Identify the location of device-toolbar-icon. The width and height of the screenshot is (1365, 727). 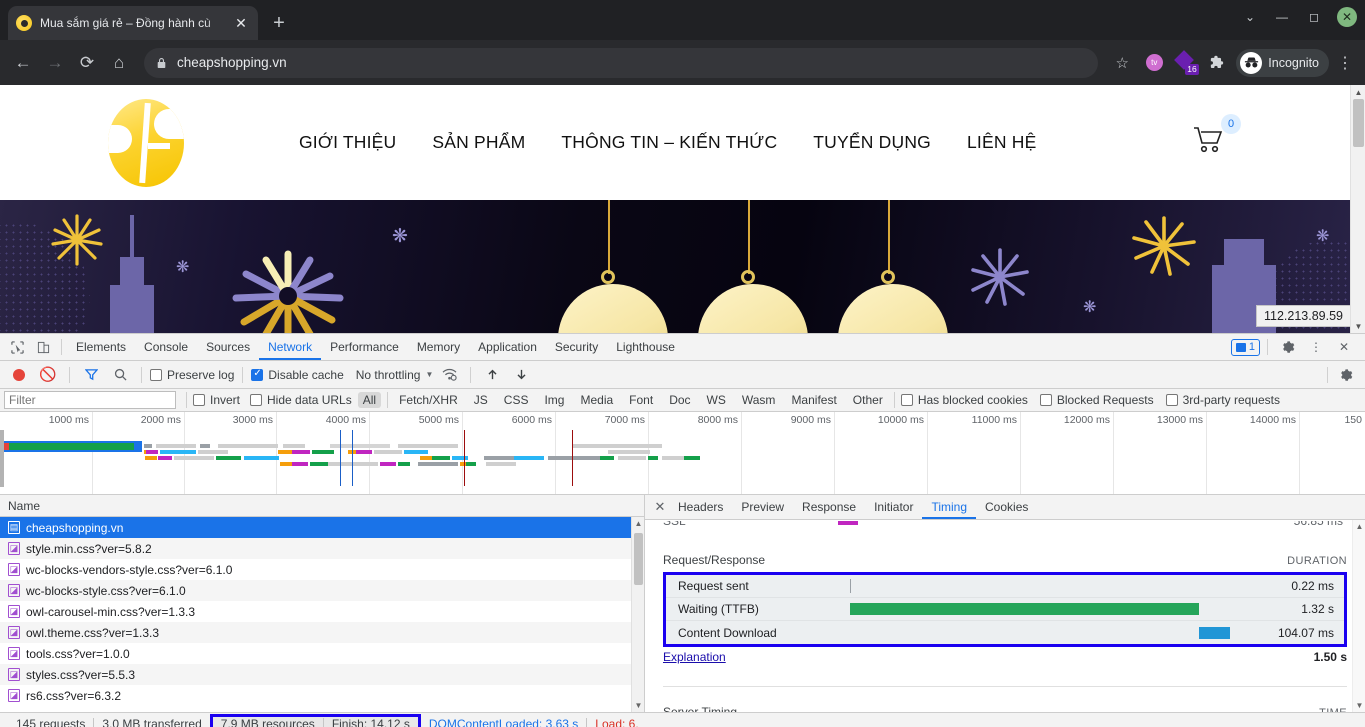
(43, 347).